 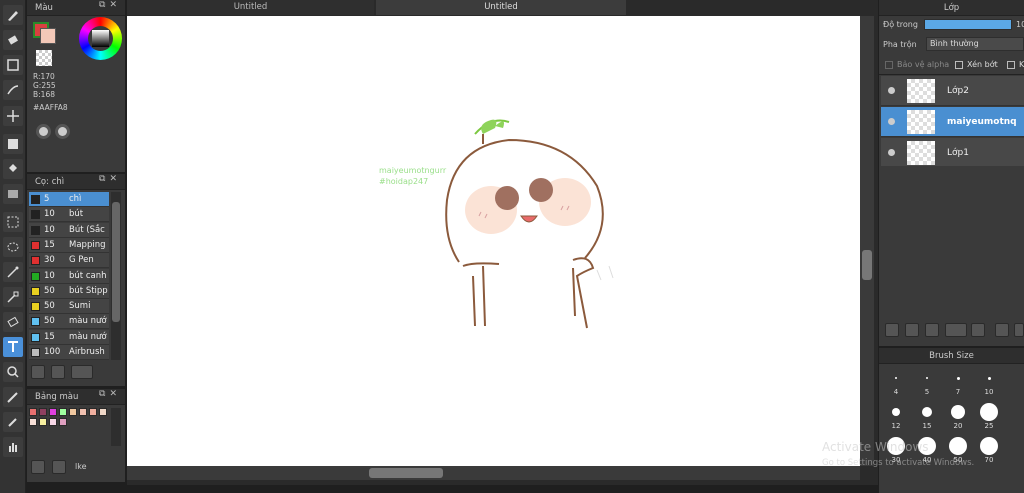 I want to click on layer-row: maiyeumotnq, so click(x=952, y=122).